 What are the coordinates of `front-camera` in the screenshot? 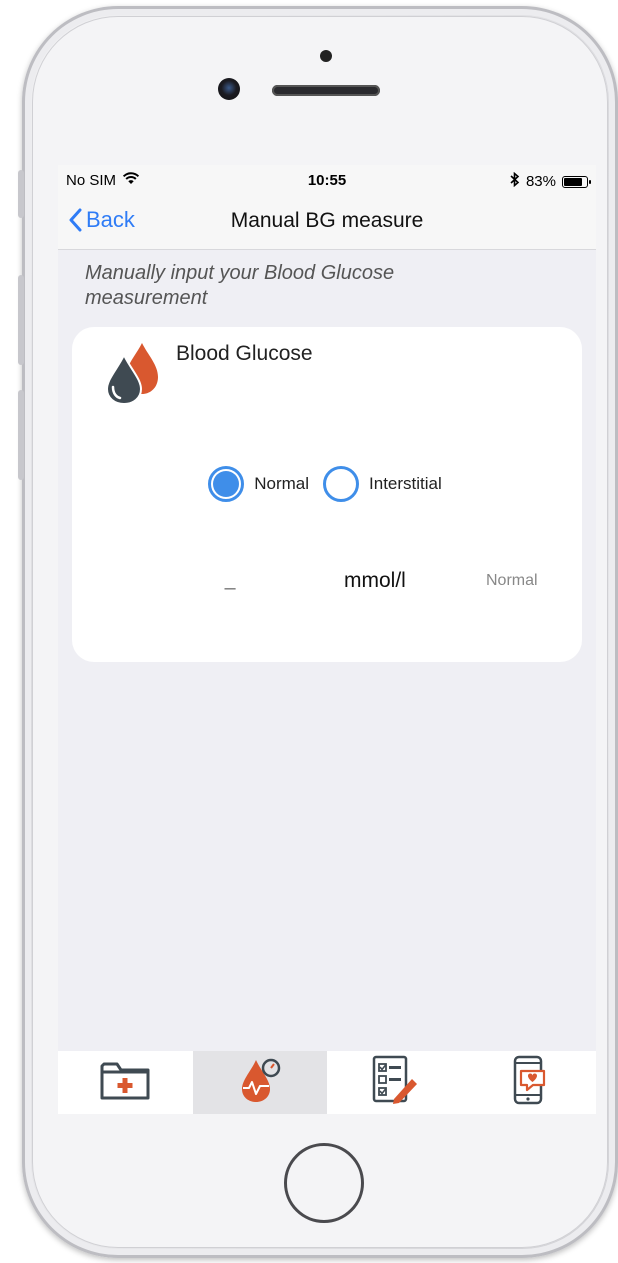 It's located at (229, 89).